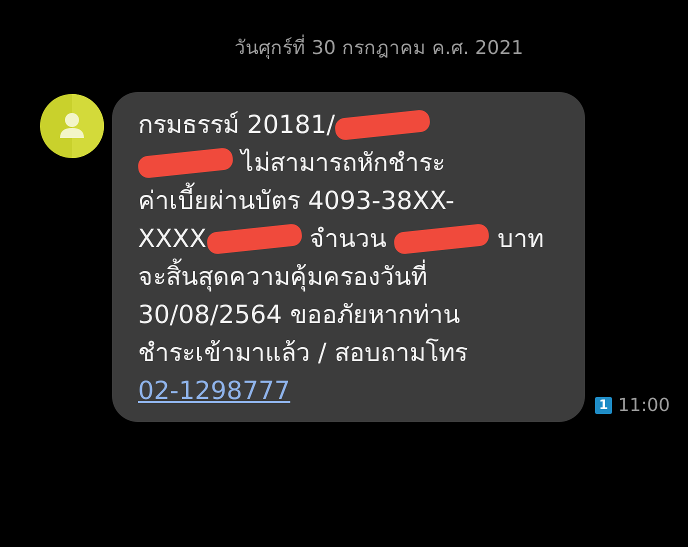 The image size is (688, 547). I want to click on message-text: กรมธรรม์ 20181/, so click(236, 125).